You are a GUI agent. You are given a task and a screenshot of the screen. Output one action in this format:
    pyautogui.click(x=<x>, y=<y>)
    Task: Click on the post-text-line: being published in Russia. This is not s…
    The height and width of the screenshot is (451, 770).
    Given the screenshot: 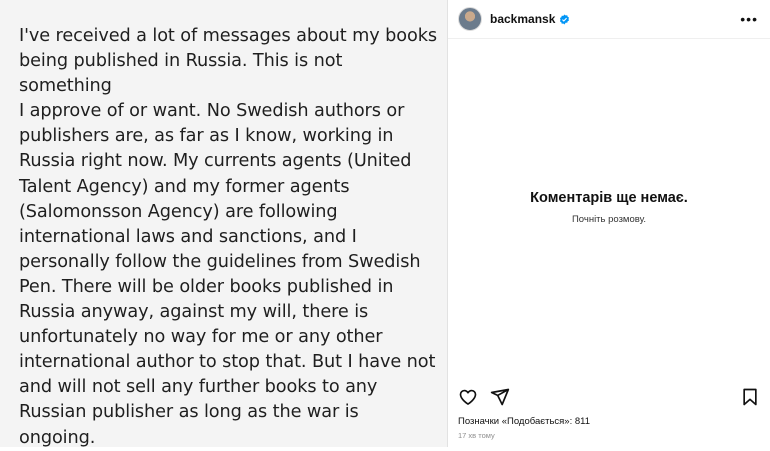 What is the action you would take?
    pyautogui.click(x=181, y=74)
    